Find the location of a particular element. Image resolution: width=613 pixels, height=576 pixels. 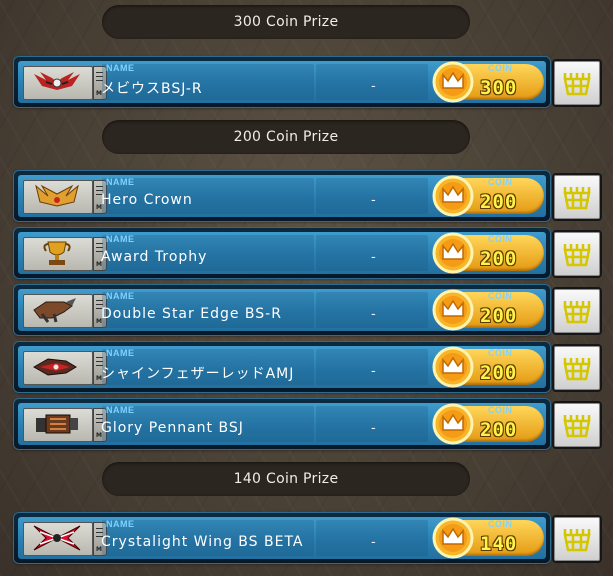

glory-pennant-icon is located at coordinates (58, 425).